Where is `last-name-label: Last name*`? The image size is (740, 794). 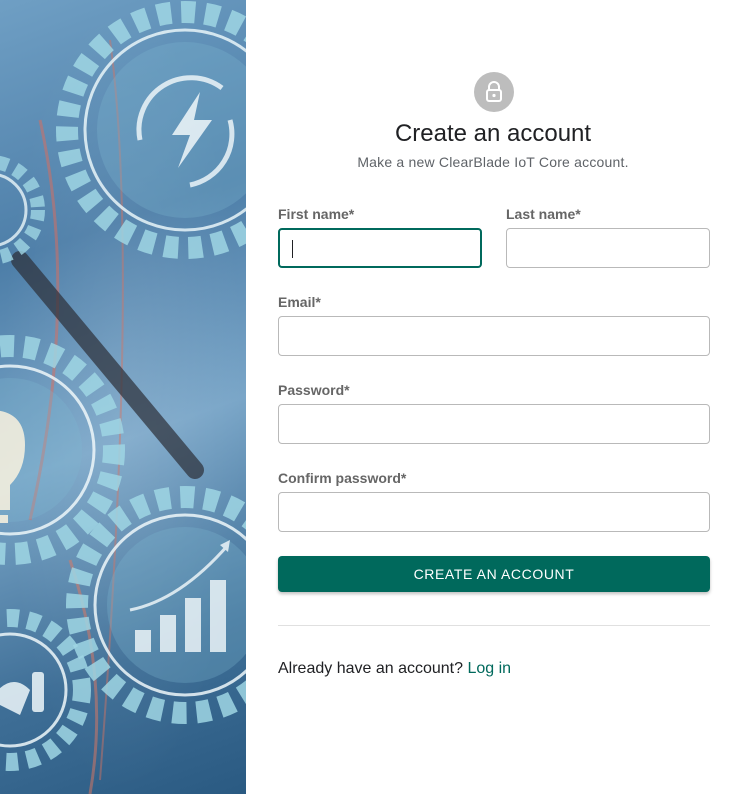 last-name-label: Last name* is located at coordinates (543, 214).